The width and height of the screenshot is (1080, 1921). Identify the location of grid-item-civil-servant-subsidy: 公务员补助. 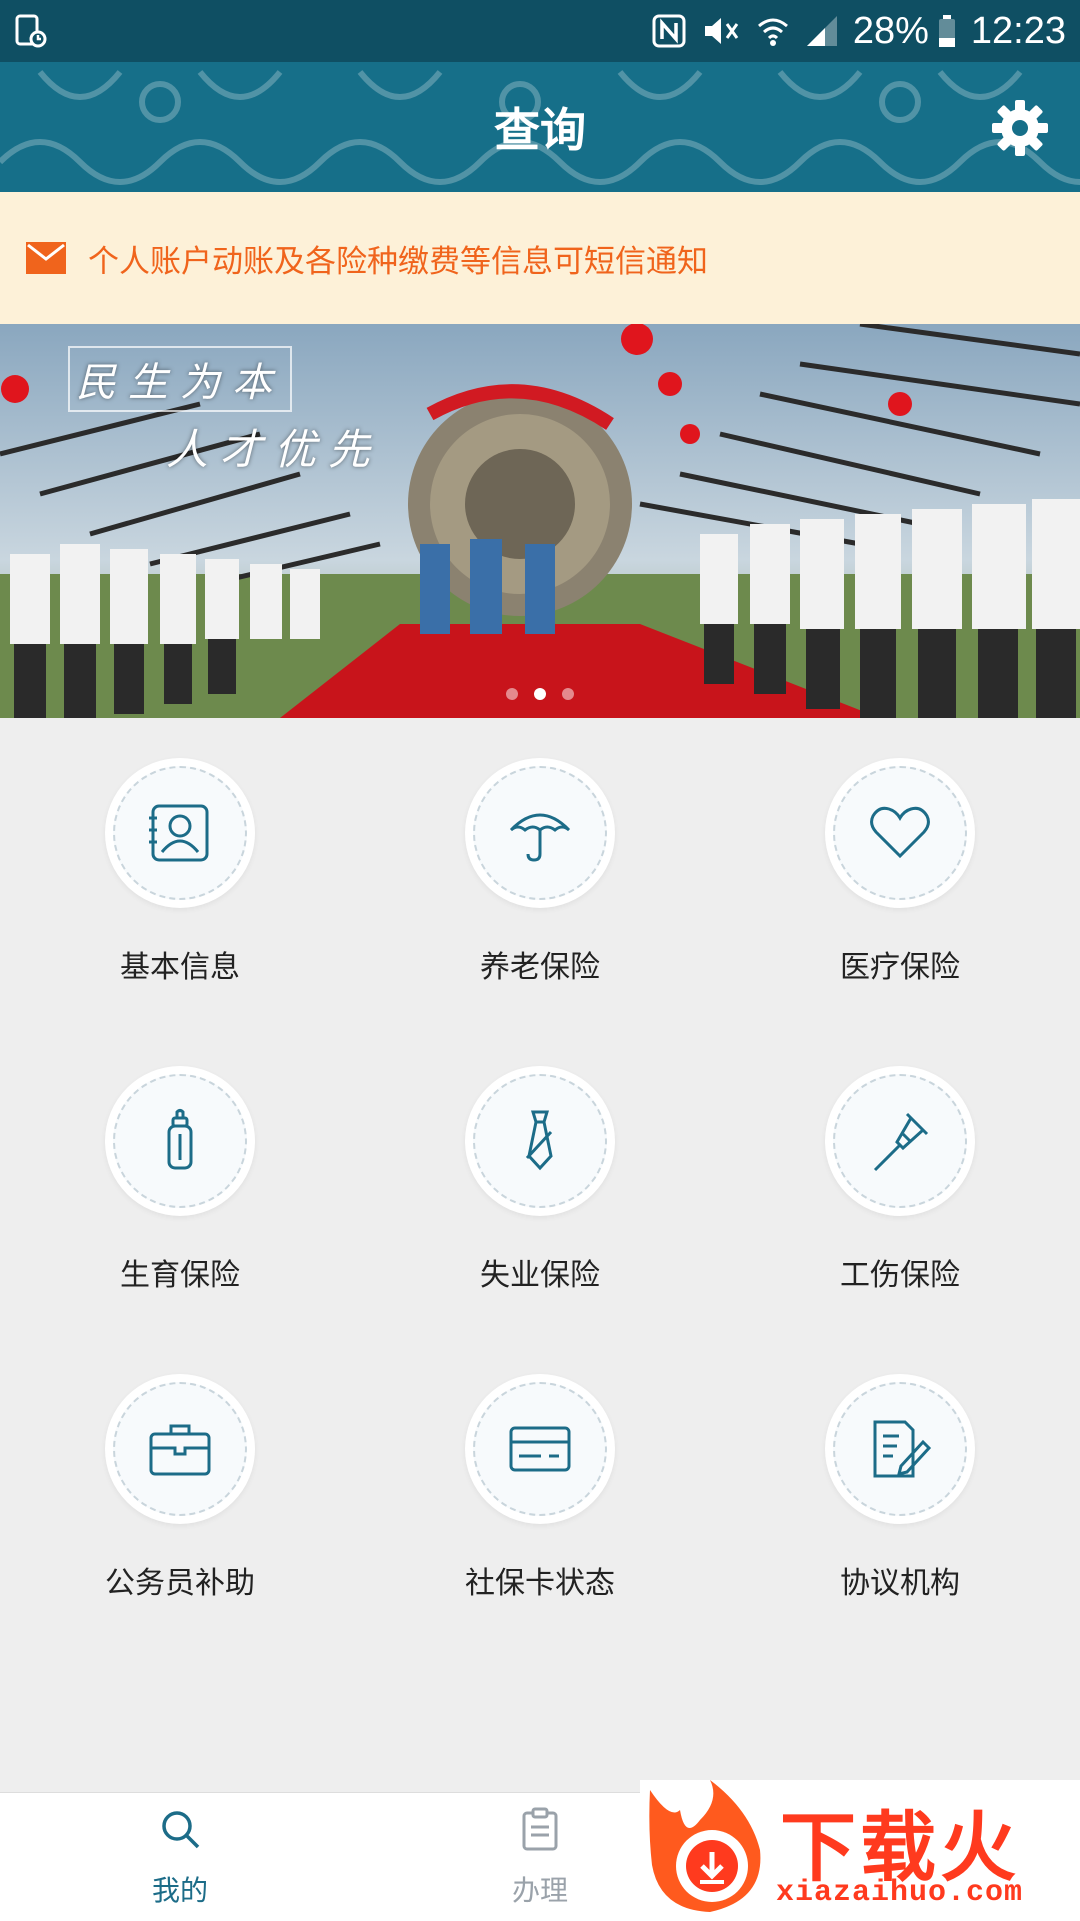
(180, 1488).